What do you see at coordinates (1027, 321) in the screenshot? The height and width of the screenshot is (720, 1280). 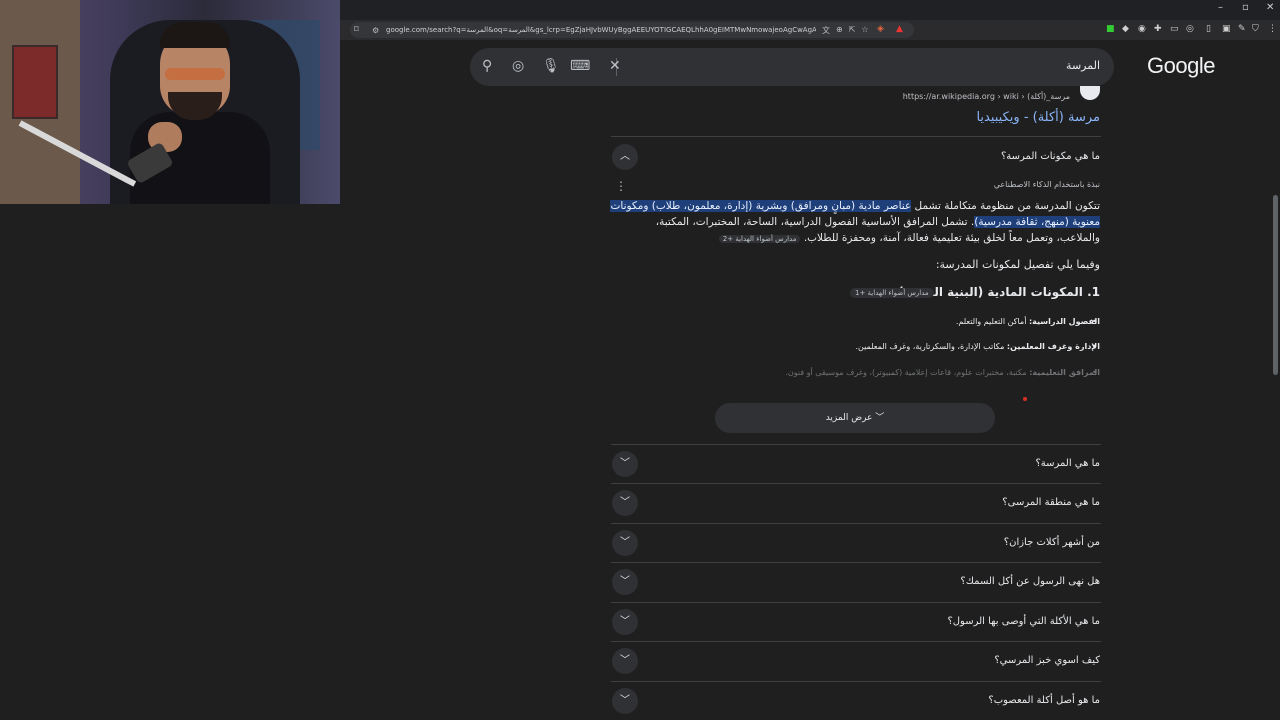 I see `list-item: الفصول الدراسية: أماكن التعليم والتعلم.` at bounding box center [1027, 321].